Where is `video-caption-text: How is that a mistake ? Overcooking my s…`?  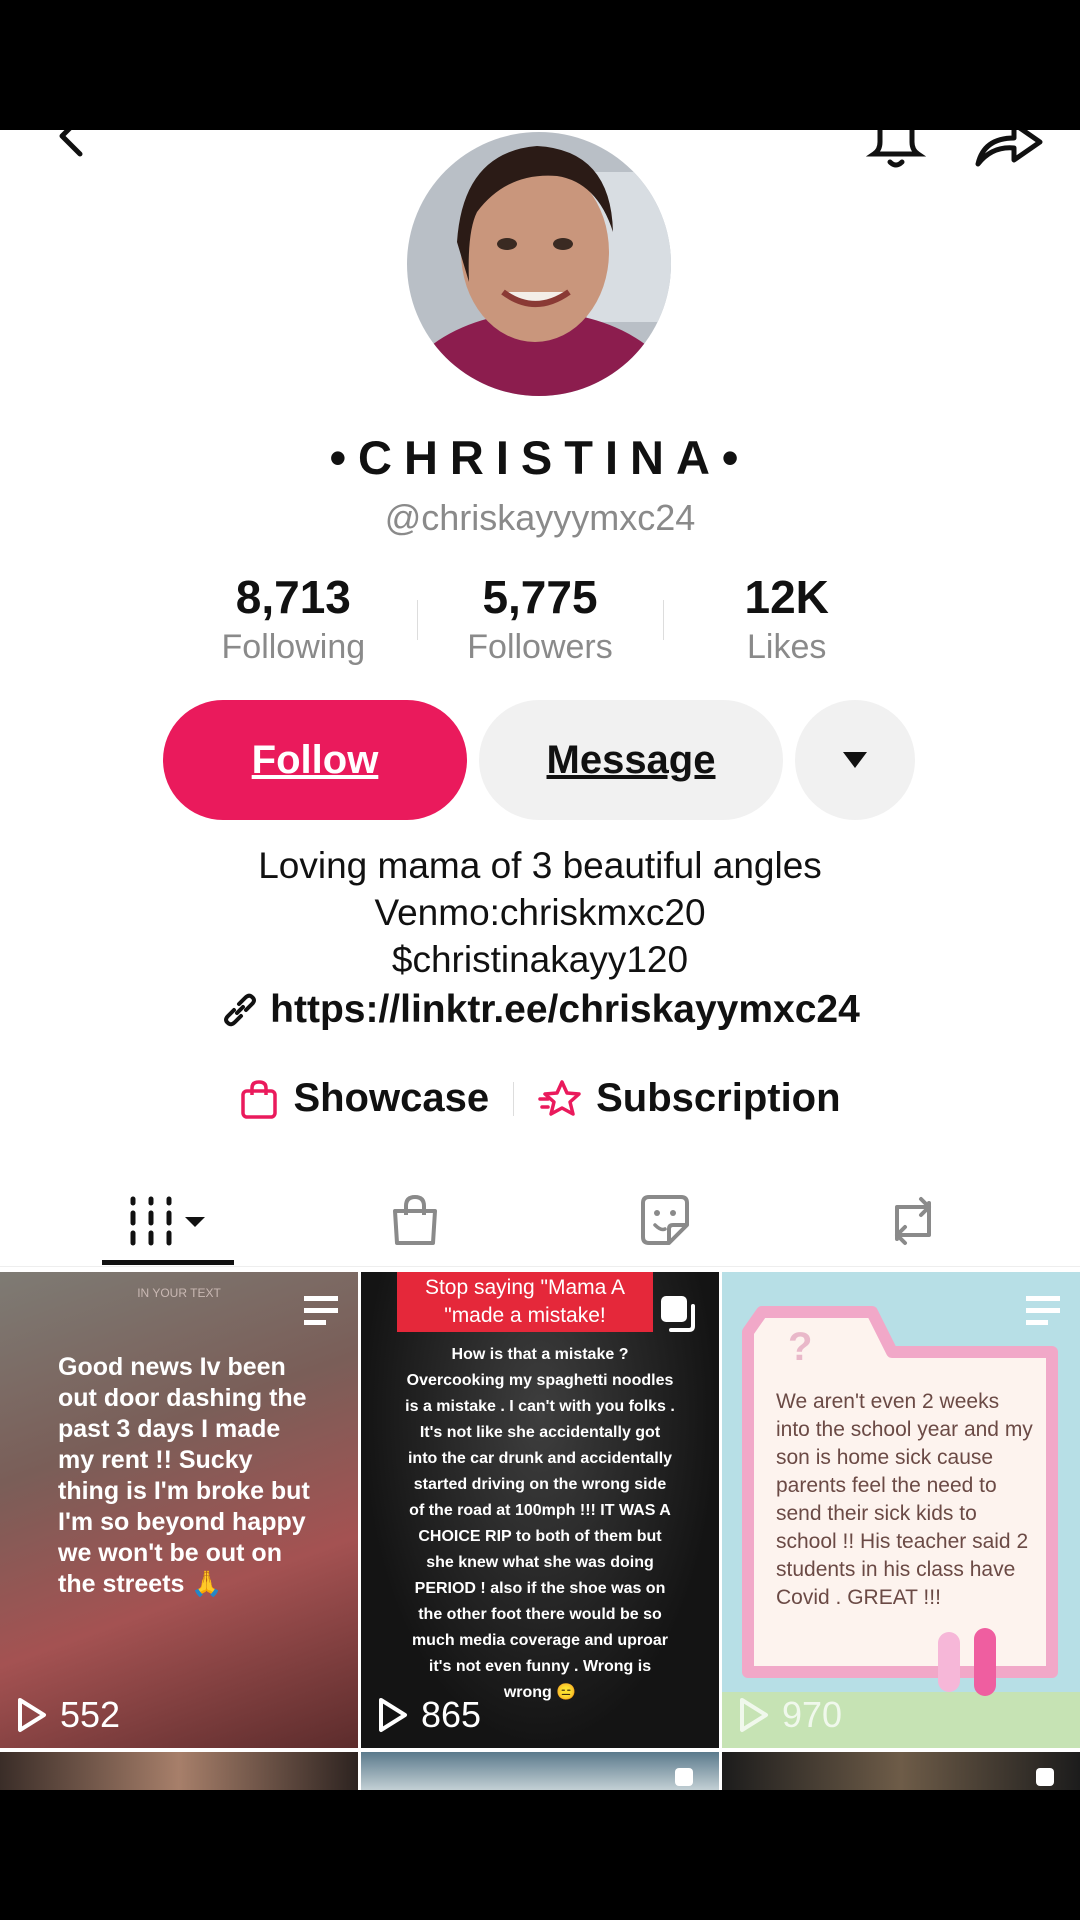
video-caption-text: How is that a mistake ? Overcooking my s… is located at coordinates (540, 1523).